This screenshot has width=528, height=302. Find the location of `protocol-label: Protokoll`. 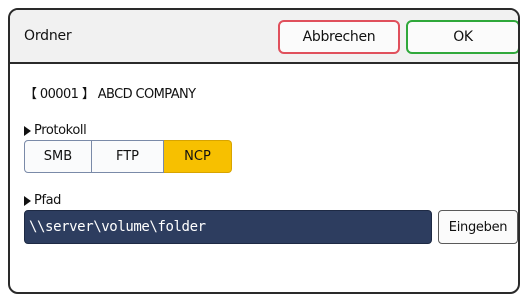

protocol-label: Protokoll is located at coordinates (60, 130).